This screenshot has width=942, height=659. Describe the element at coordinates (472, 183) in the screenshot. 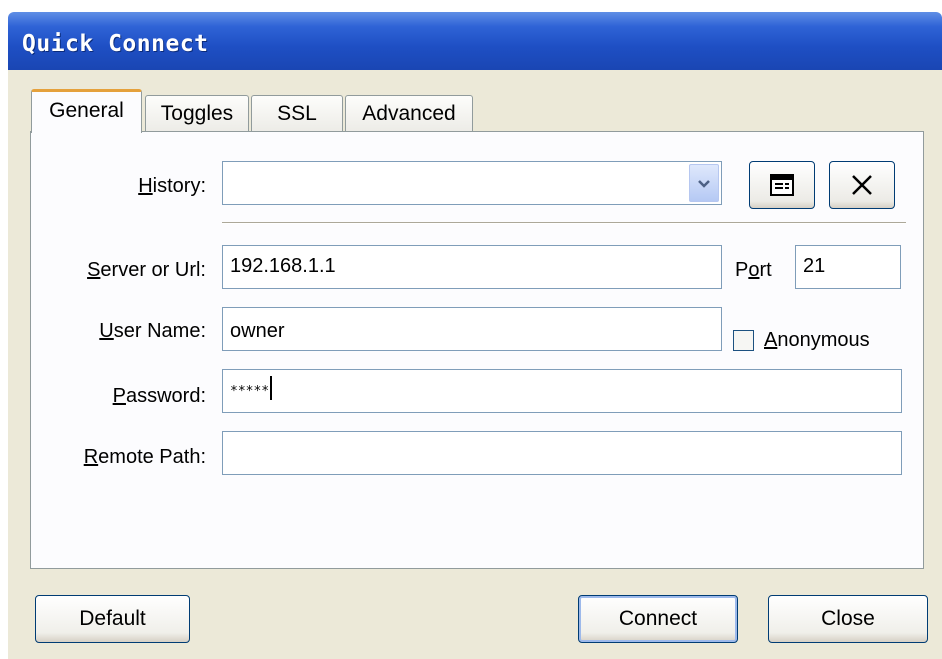

I see `history-combobox` at that location.